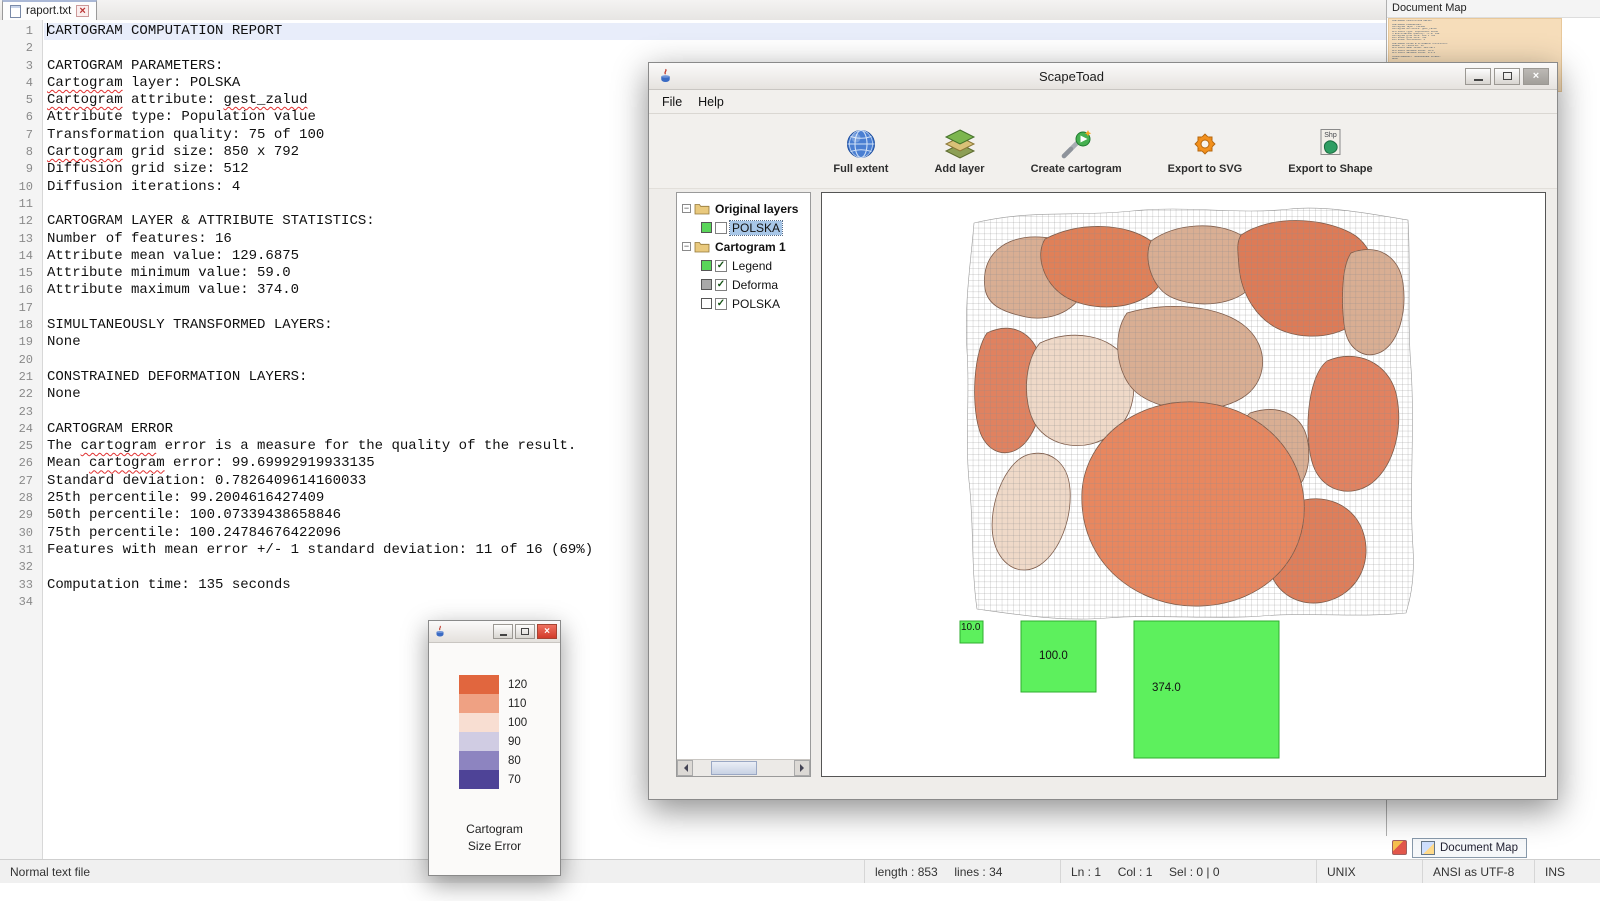  Describe the element at coordinates (25, 411) in the screenshot. I see `line-number: 23` at that location.